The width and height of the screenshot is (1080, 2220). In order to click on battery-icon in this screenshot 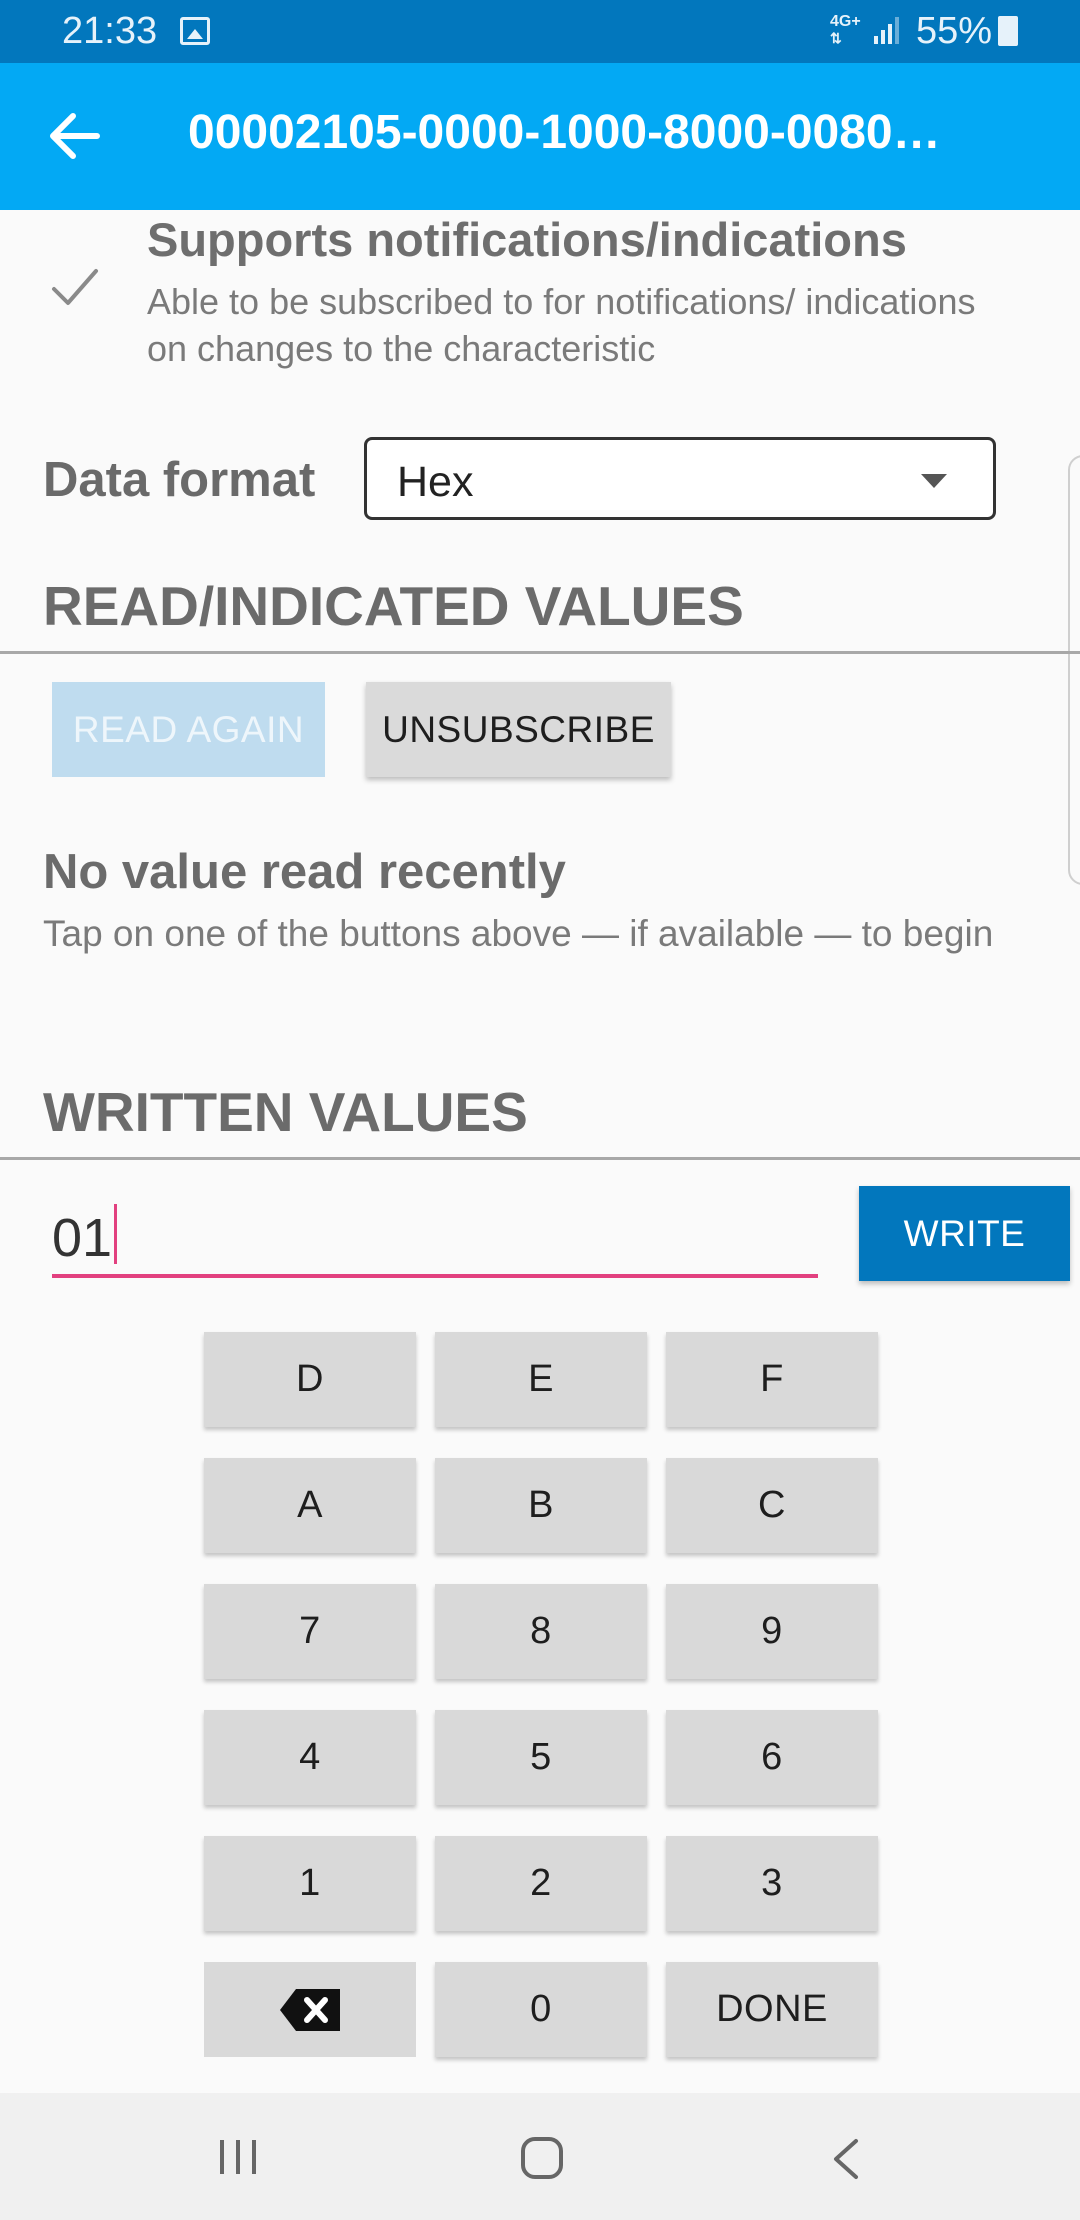, I will do `click(1008, 31)`.